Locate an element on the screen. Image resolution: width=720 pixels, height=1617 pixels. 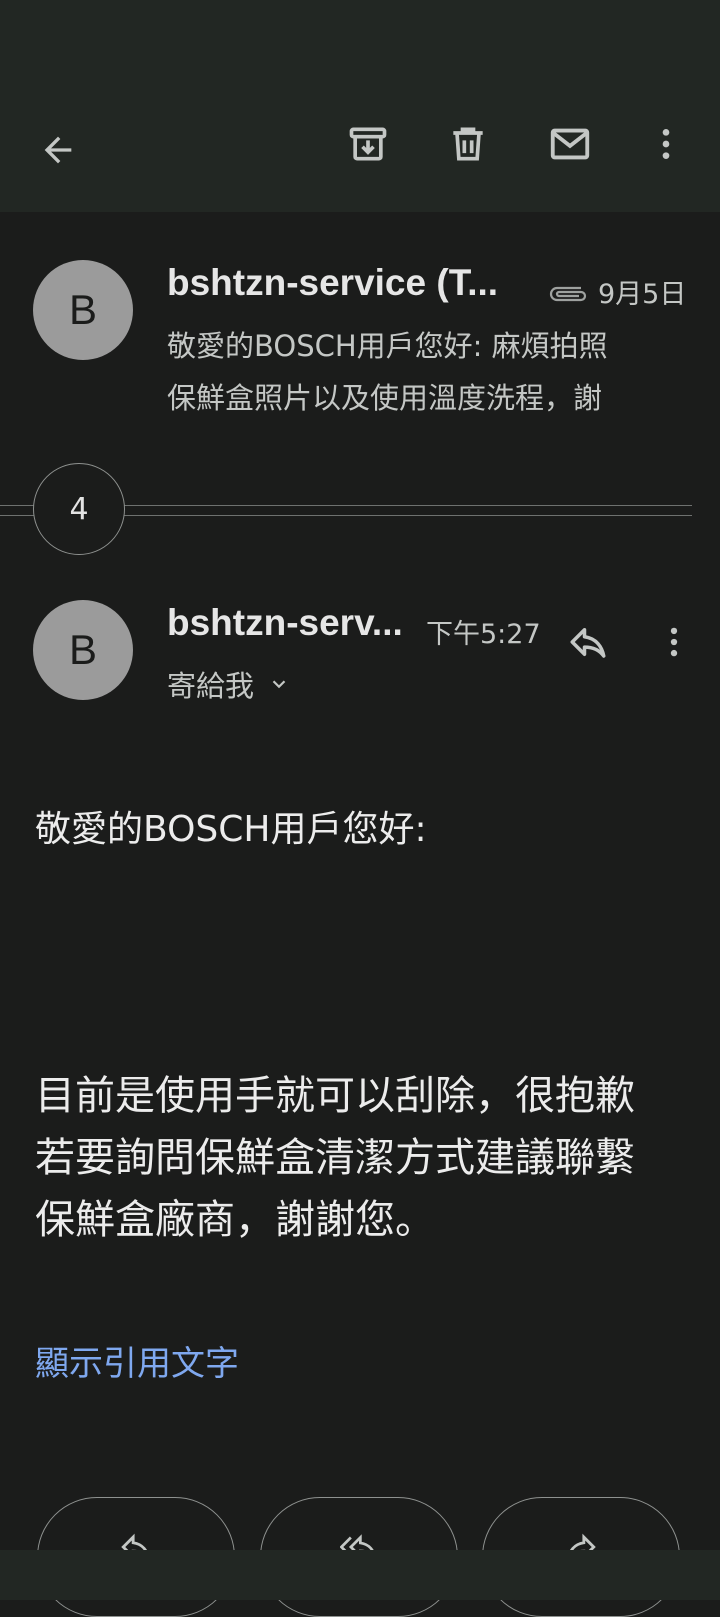
body-line: 若要詢問保鮮盒清潔方式建議聯繫 is located at coordinates (335, 1158).